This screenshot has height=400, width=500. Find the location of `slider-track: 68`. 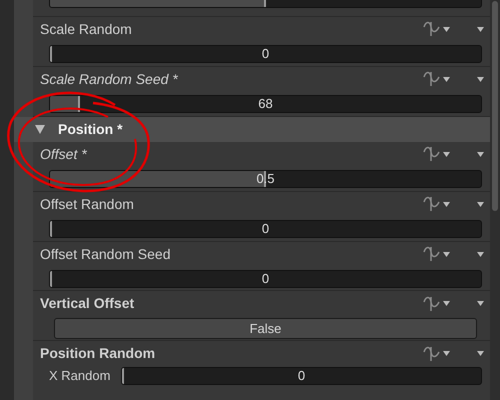

slider-track: 68 is located at coordinates (265, 103).